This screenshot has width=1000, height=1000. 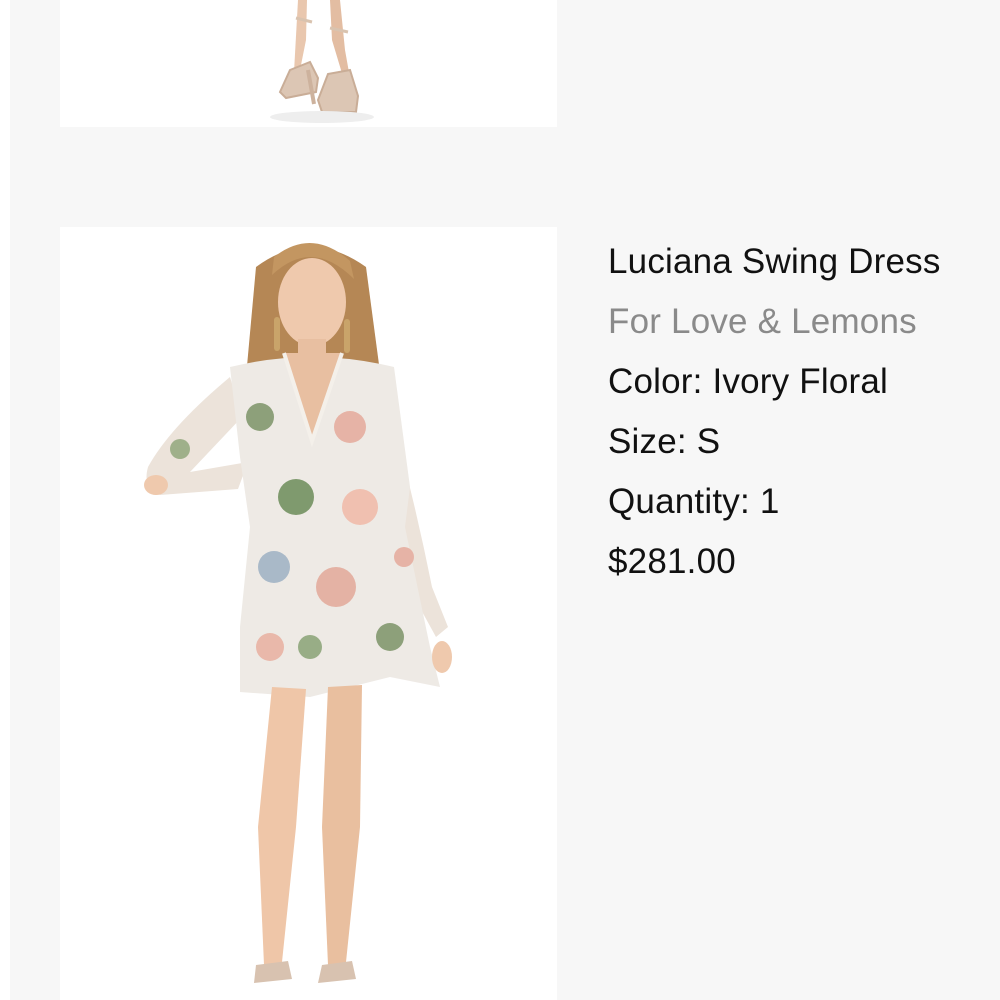 What do you see at coordinates (672, 561) in the screenshot?
I see `product-price: $281.00` at bounding box center [672, 561].